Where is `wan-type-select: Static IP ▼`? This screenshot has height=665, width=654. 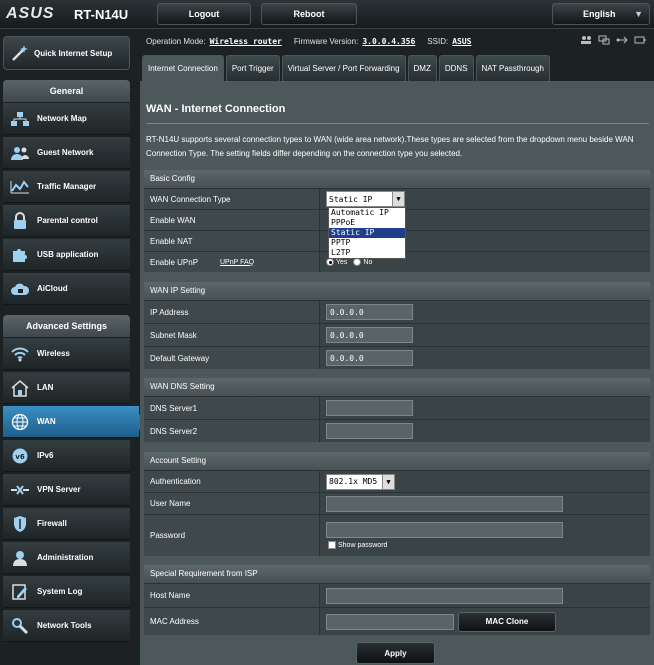 wan-type-select: Static IP ▼ is located at coordinates (365, 199).